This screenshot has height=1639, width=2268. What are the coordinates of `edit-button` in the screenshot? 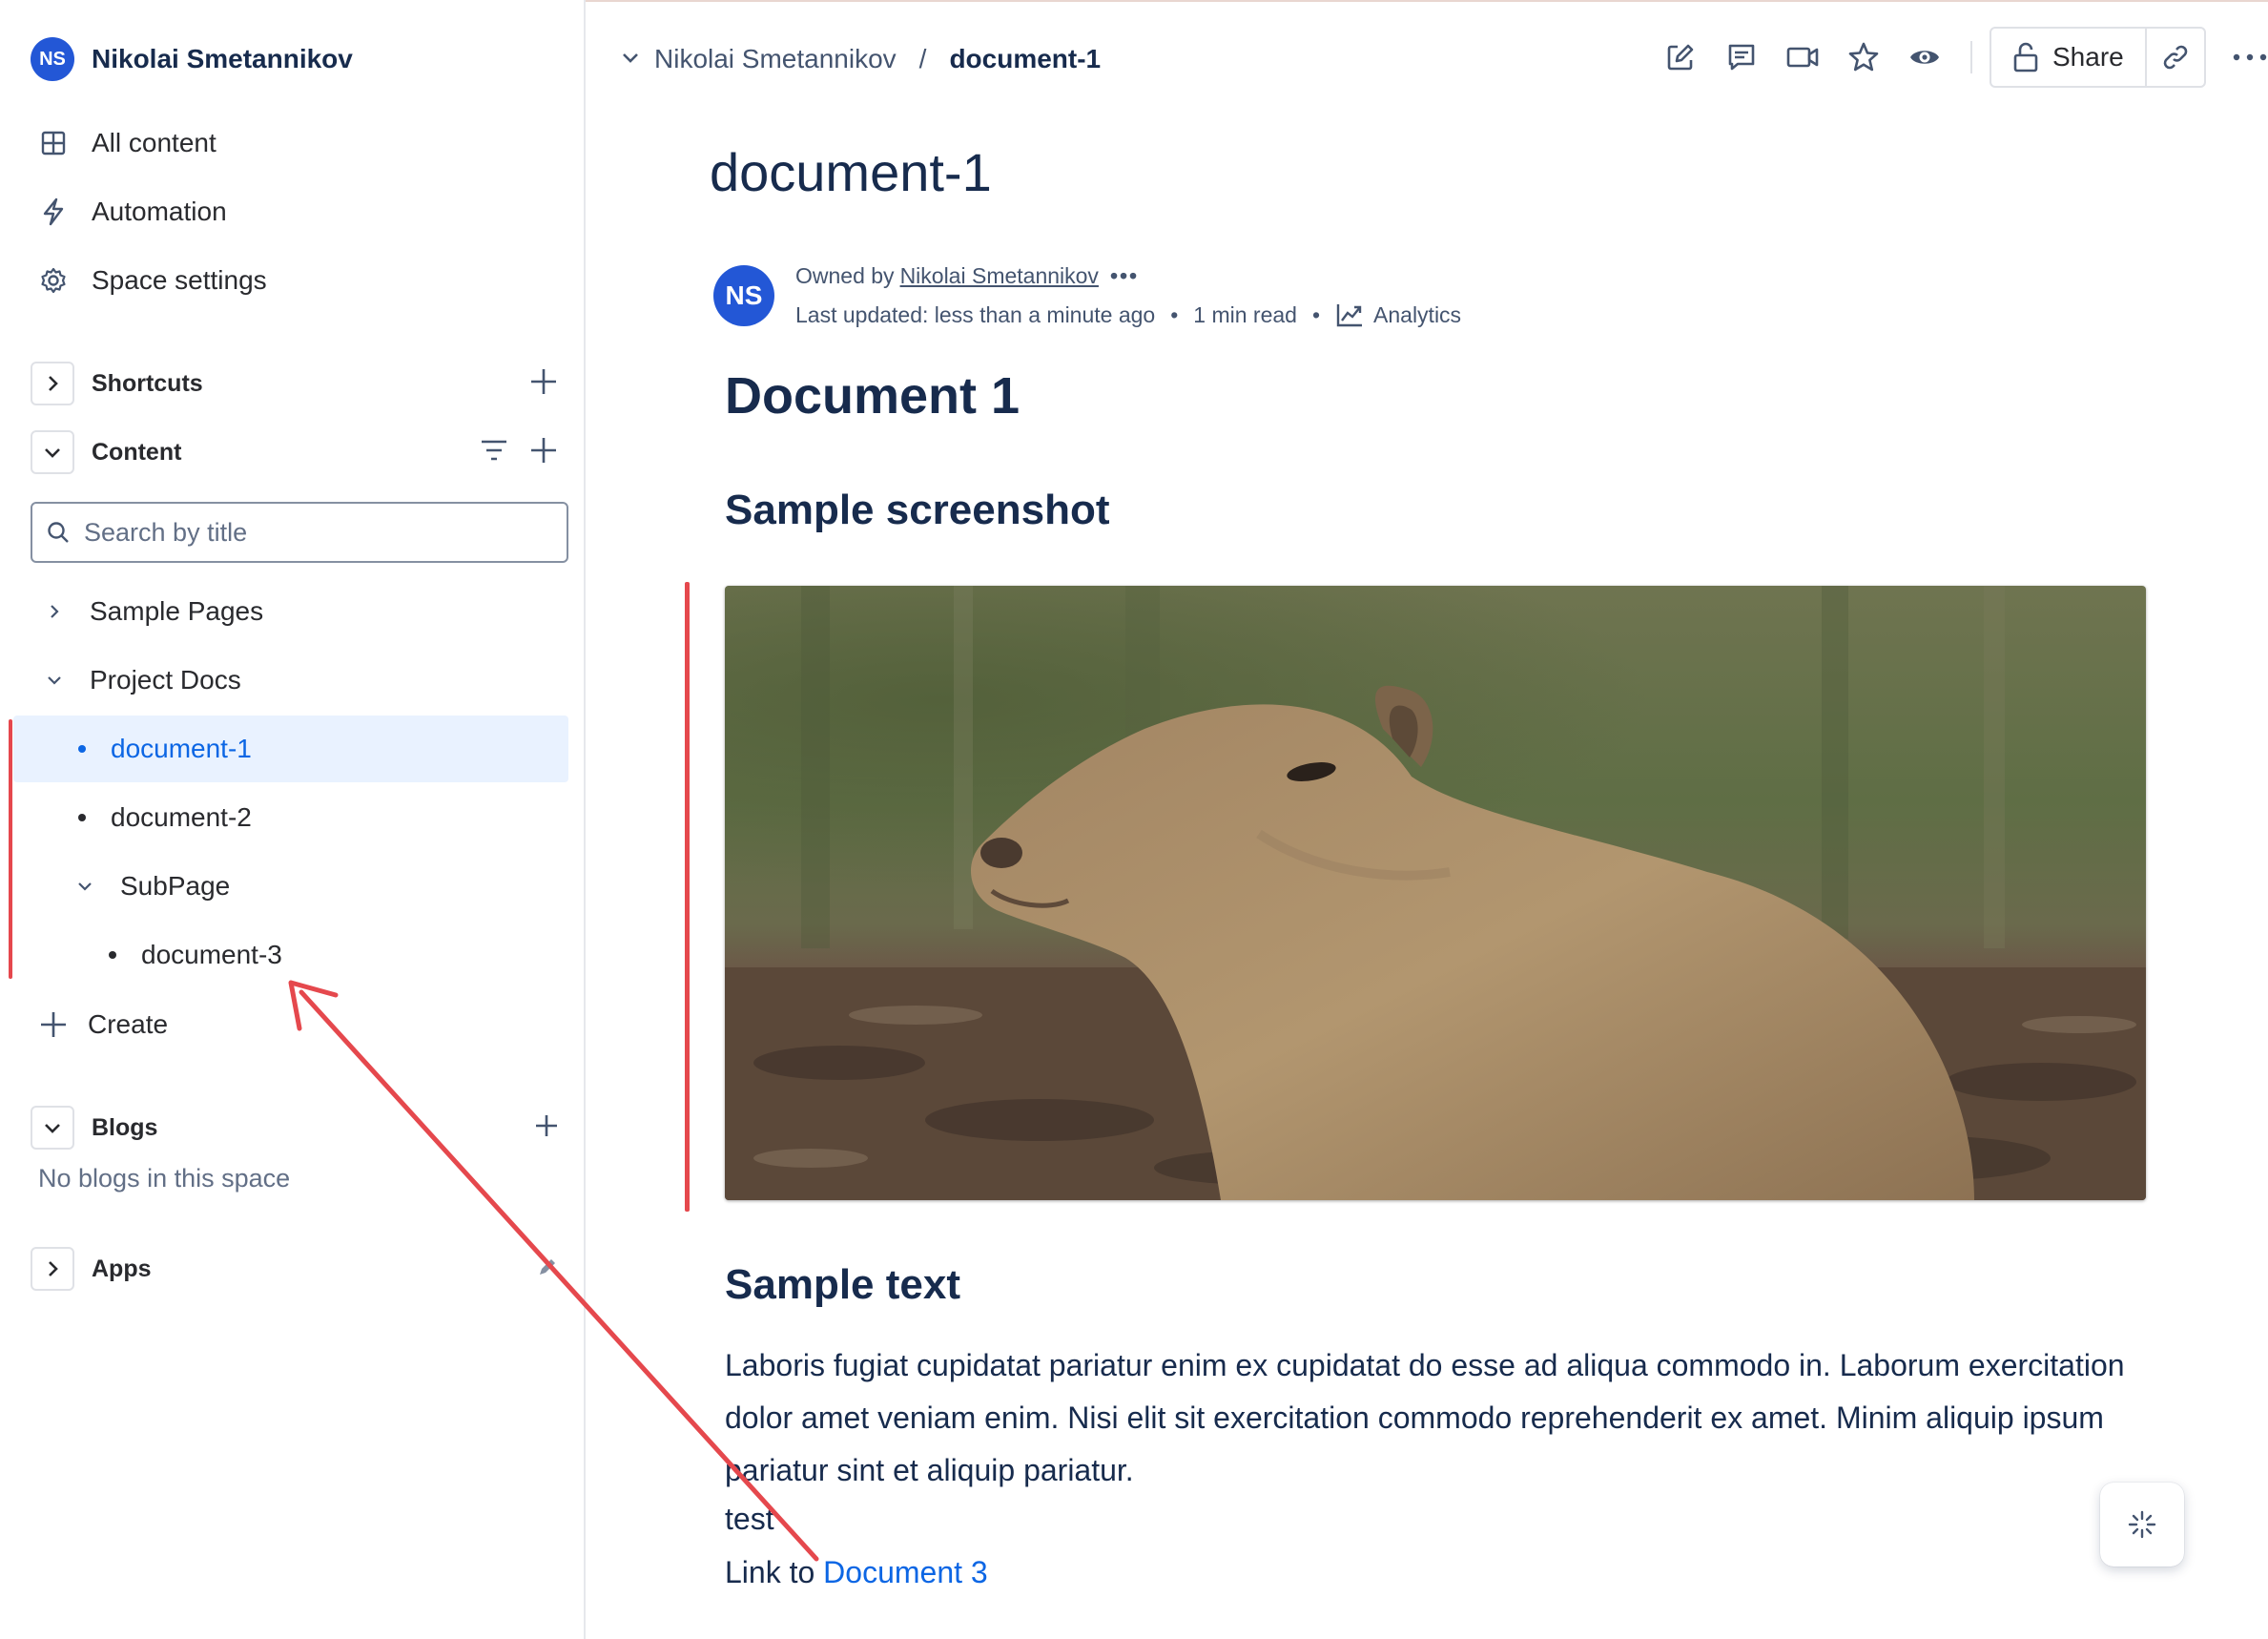 It's located at (1680, 57).